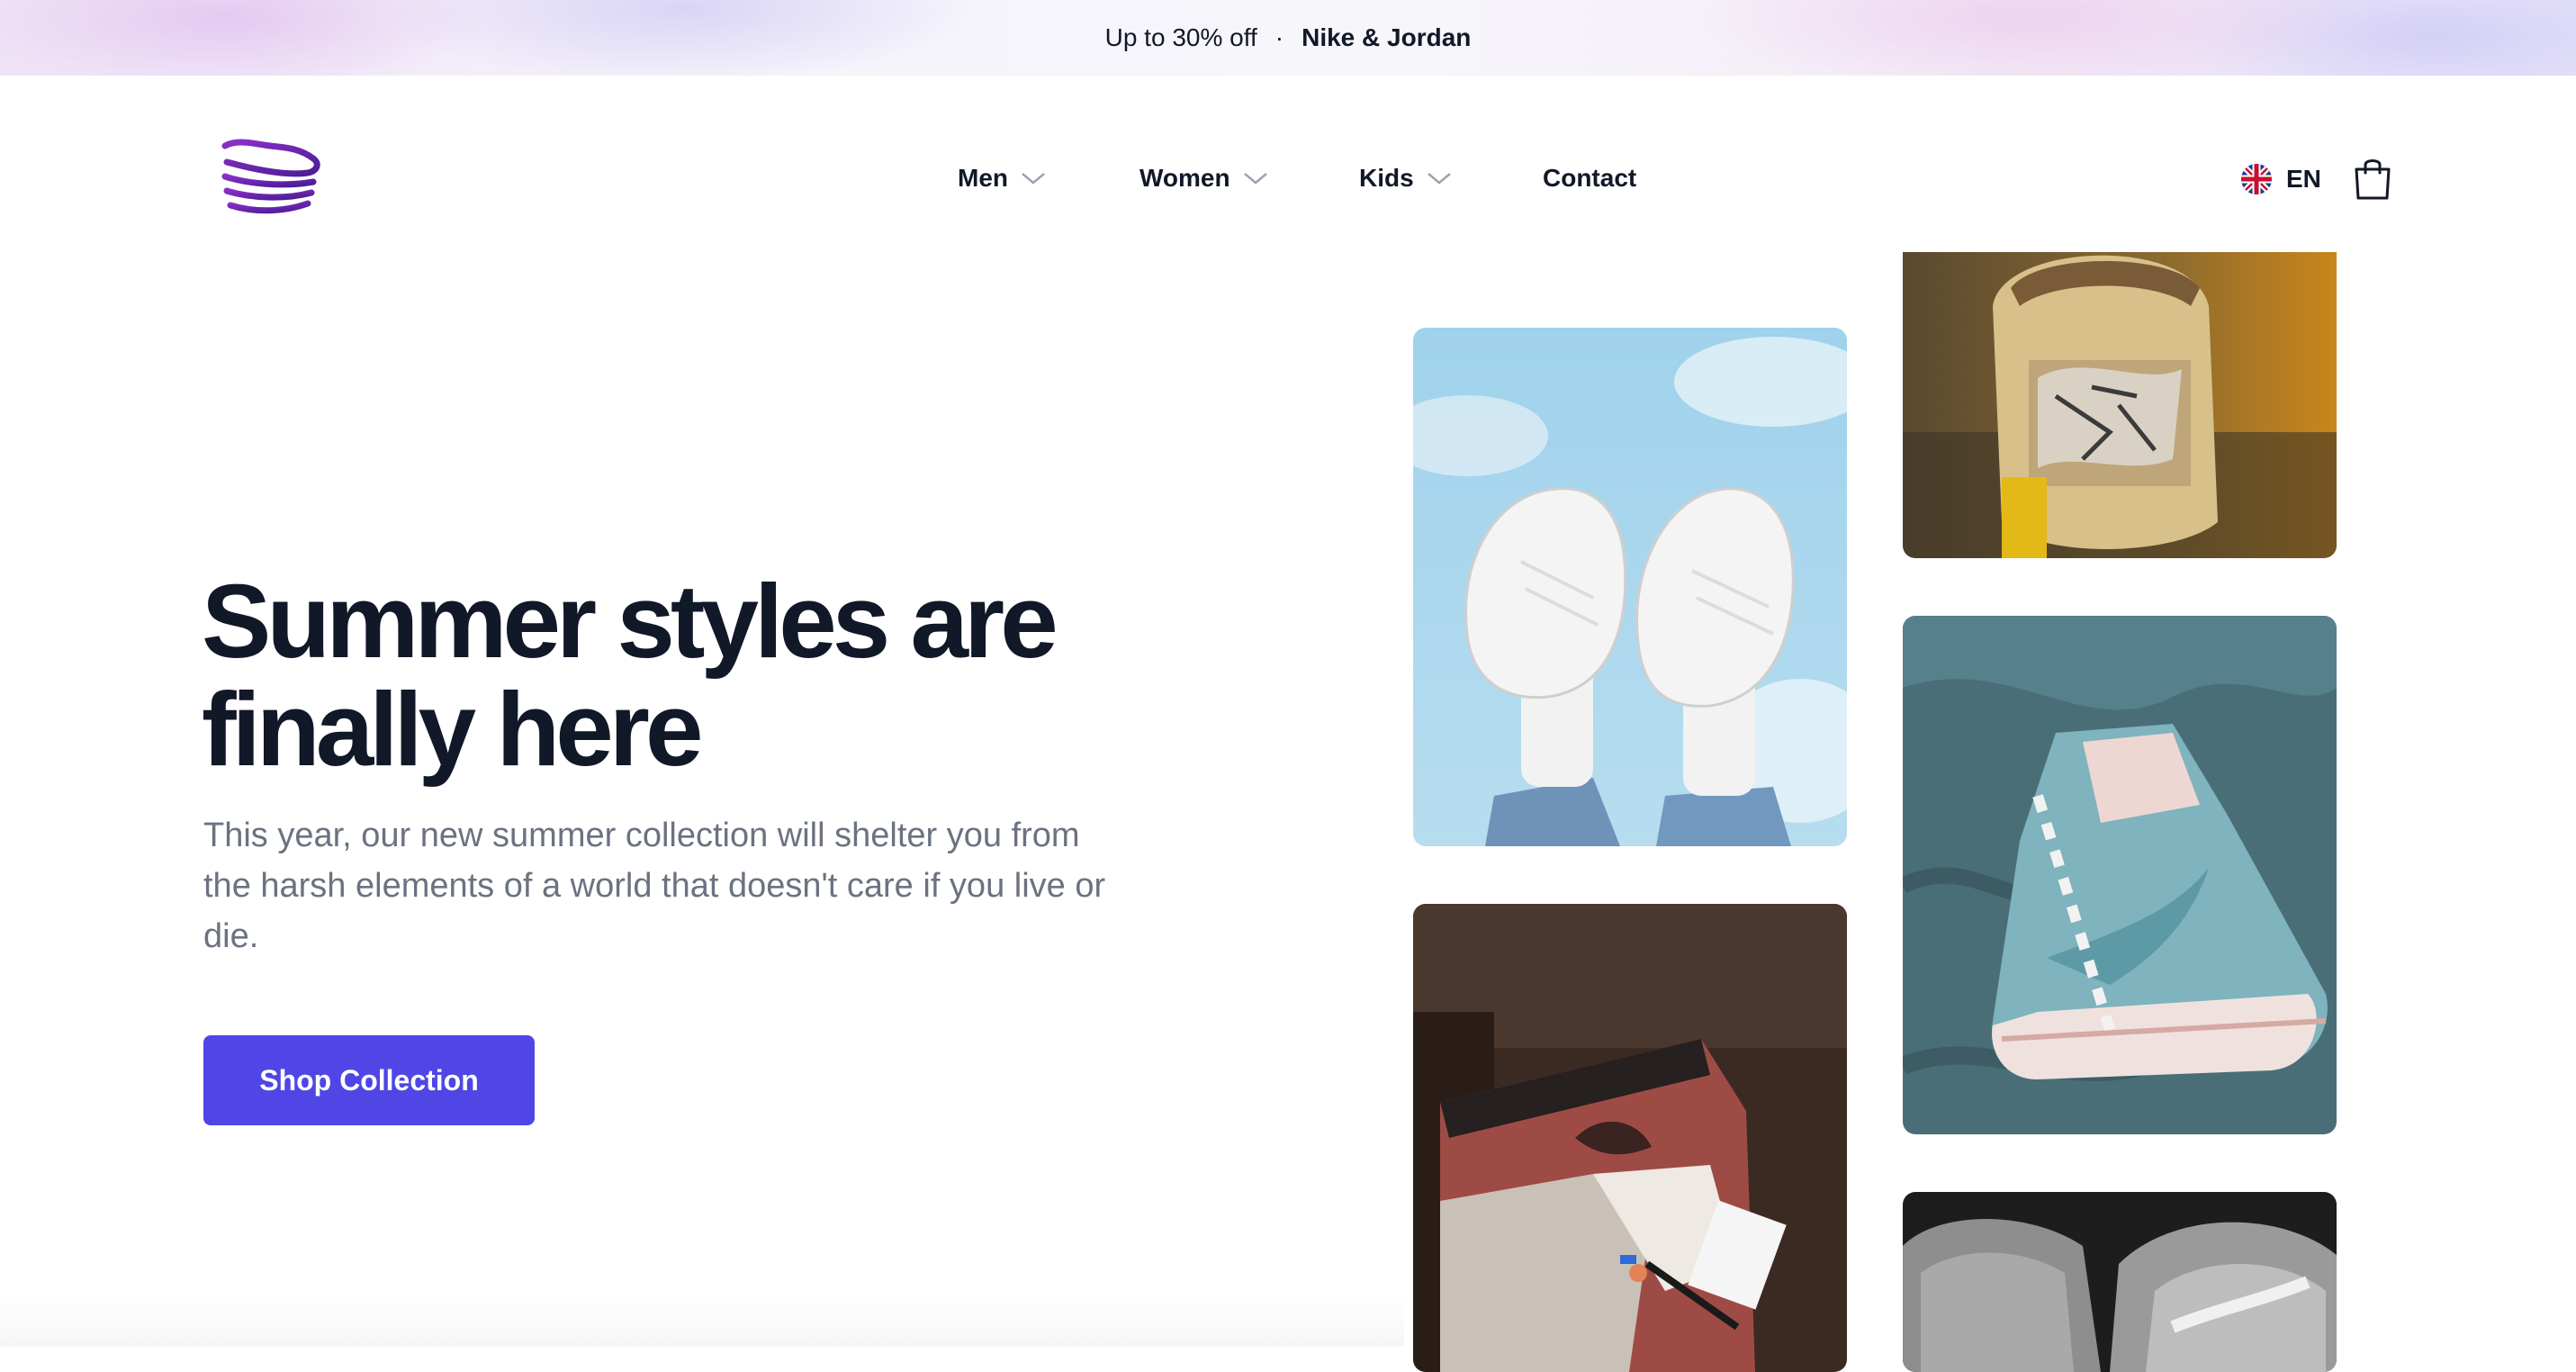  What do you see at coordinates (1180, 37) in the screenshot?
I see `promo-offer: Up to 30% off` at bounding box center [1180, 37].